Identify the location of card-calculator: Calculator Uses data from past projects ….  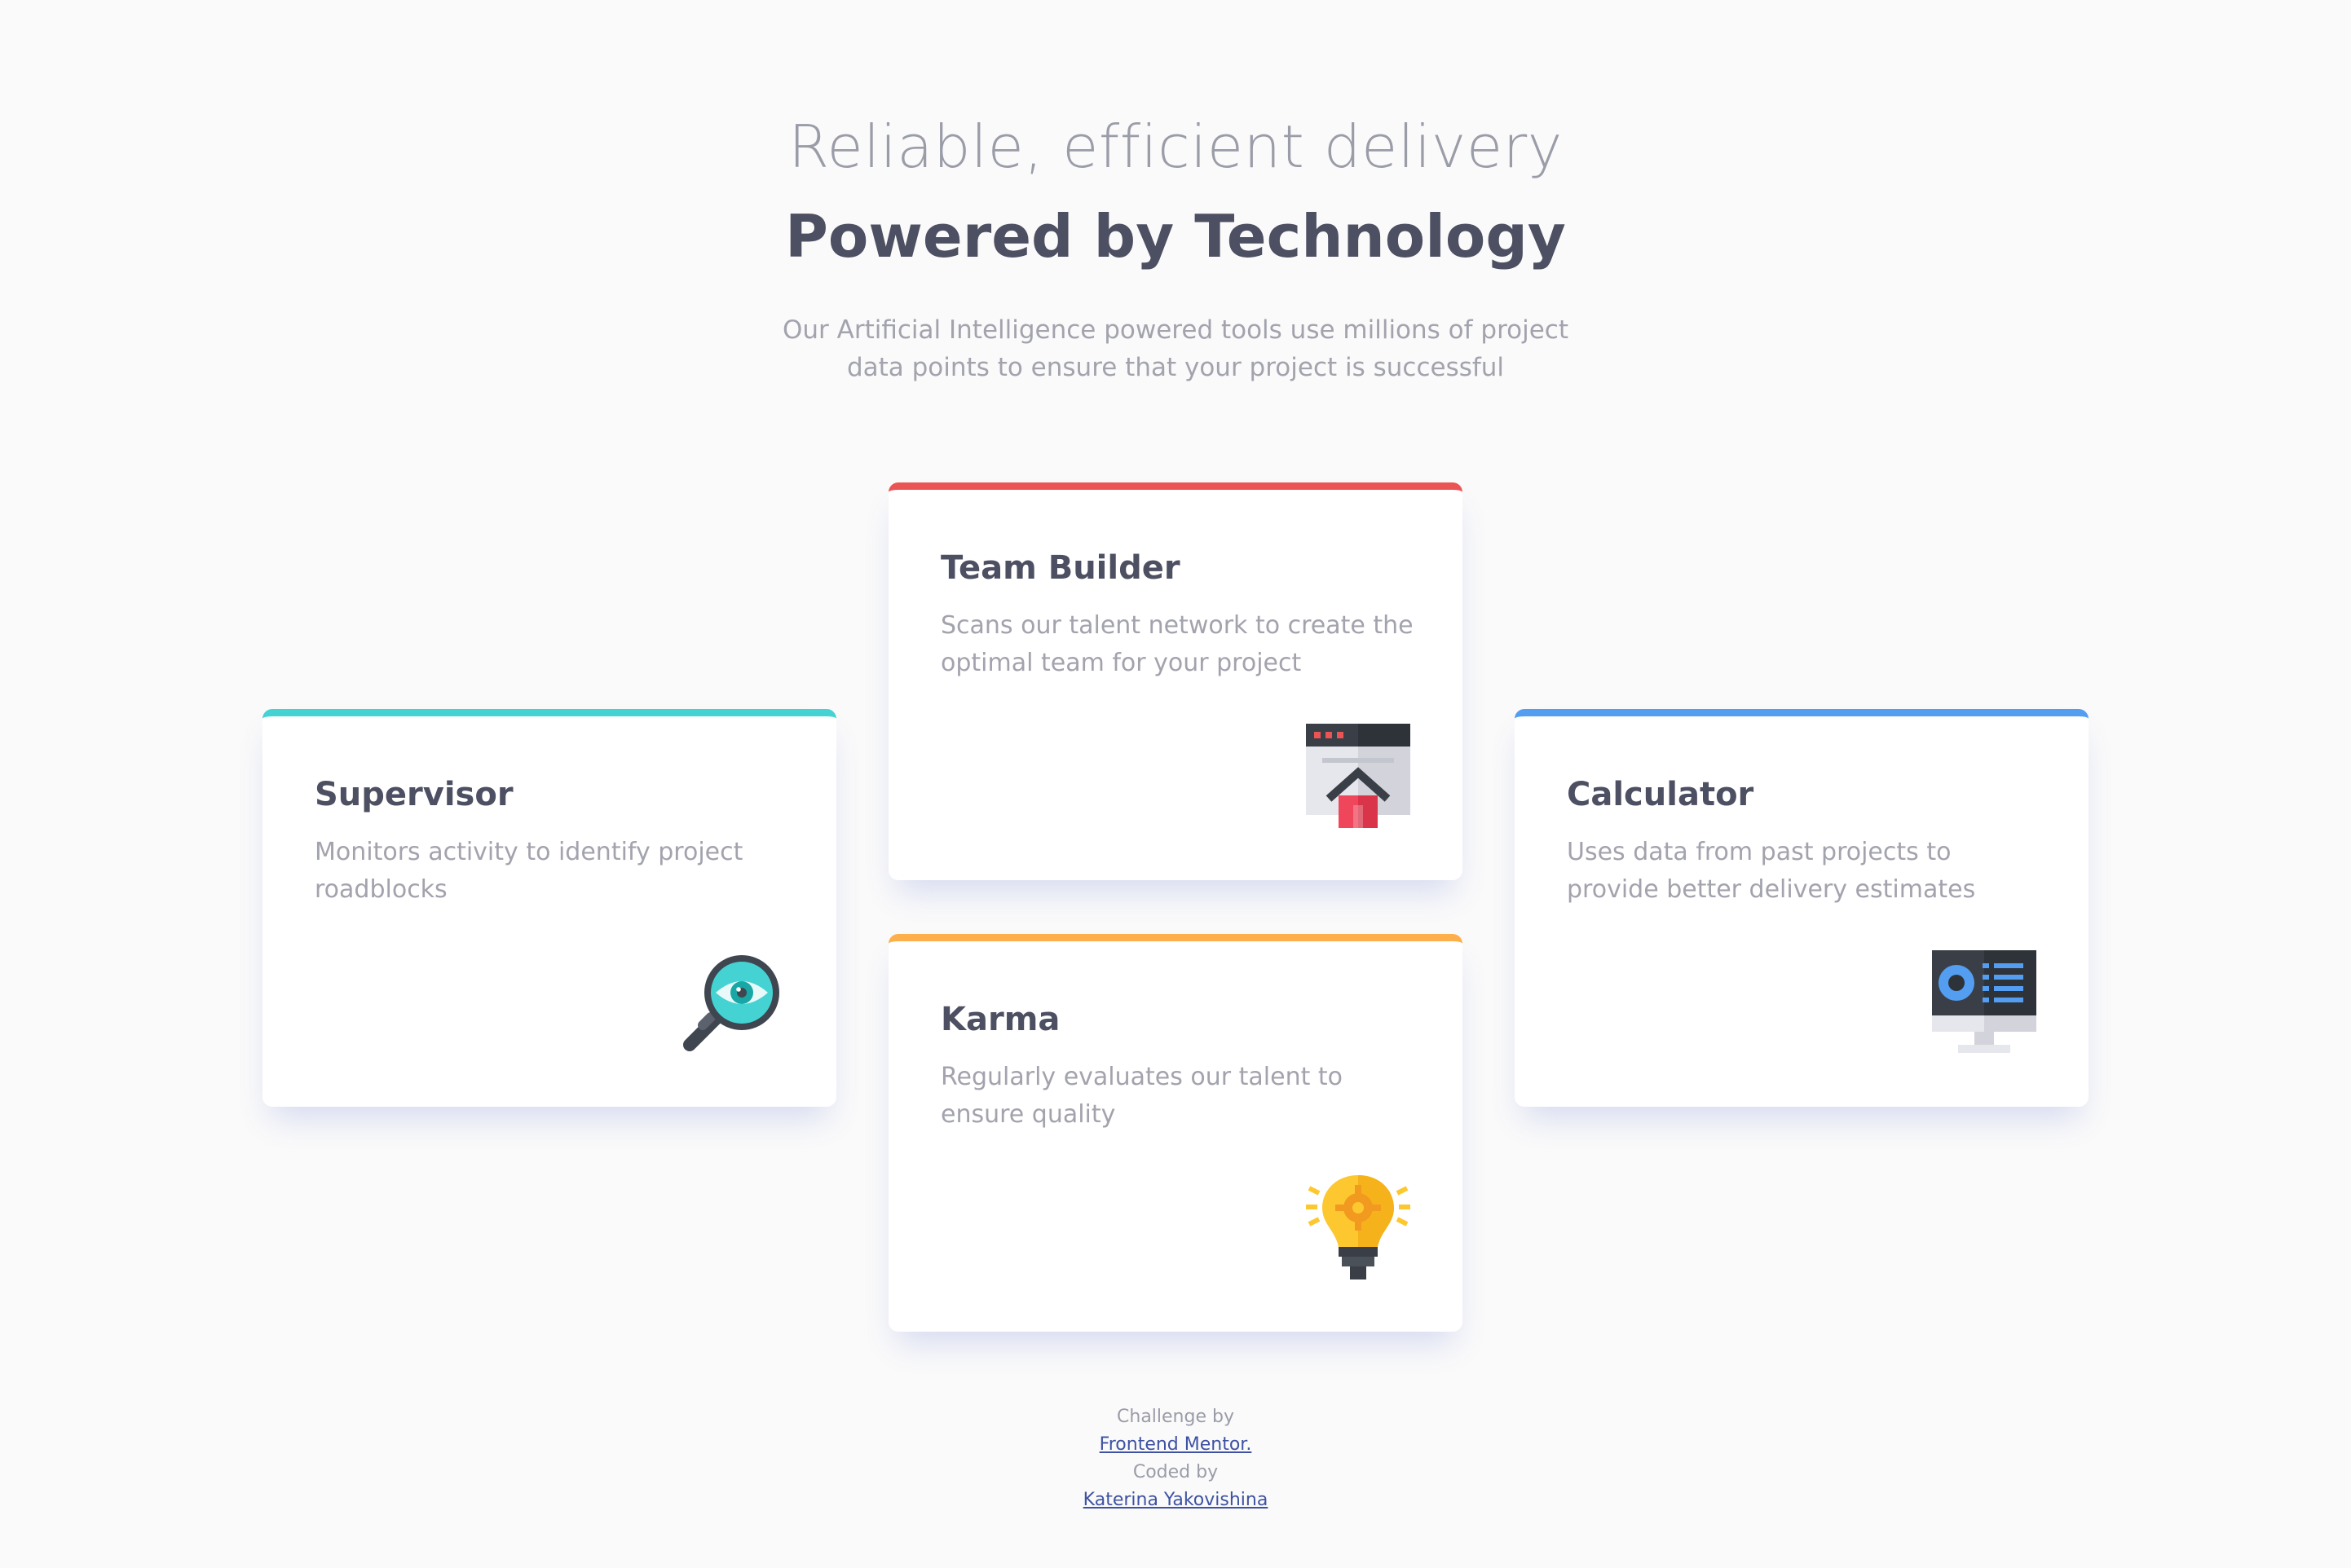
(1802, 908).